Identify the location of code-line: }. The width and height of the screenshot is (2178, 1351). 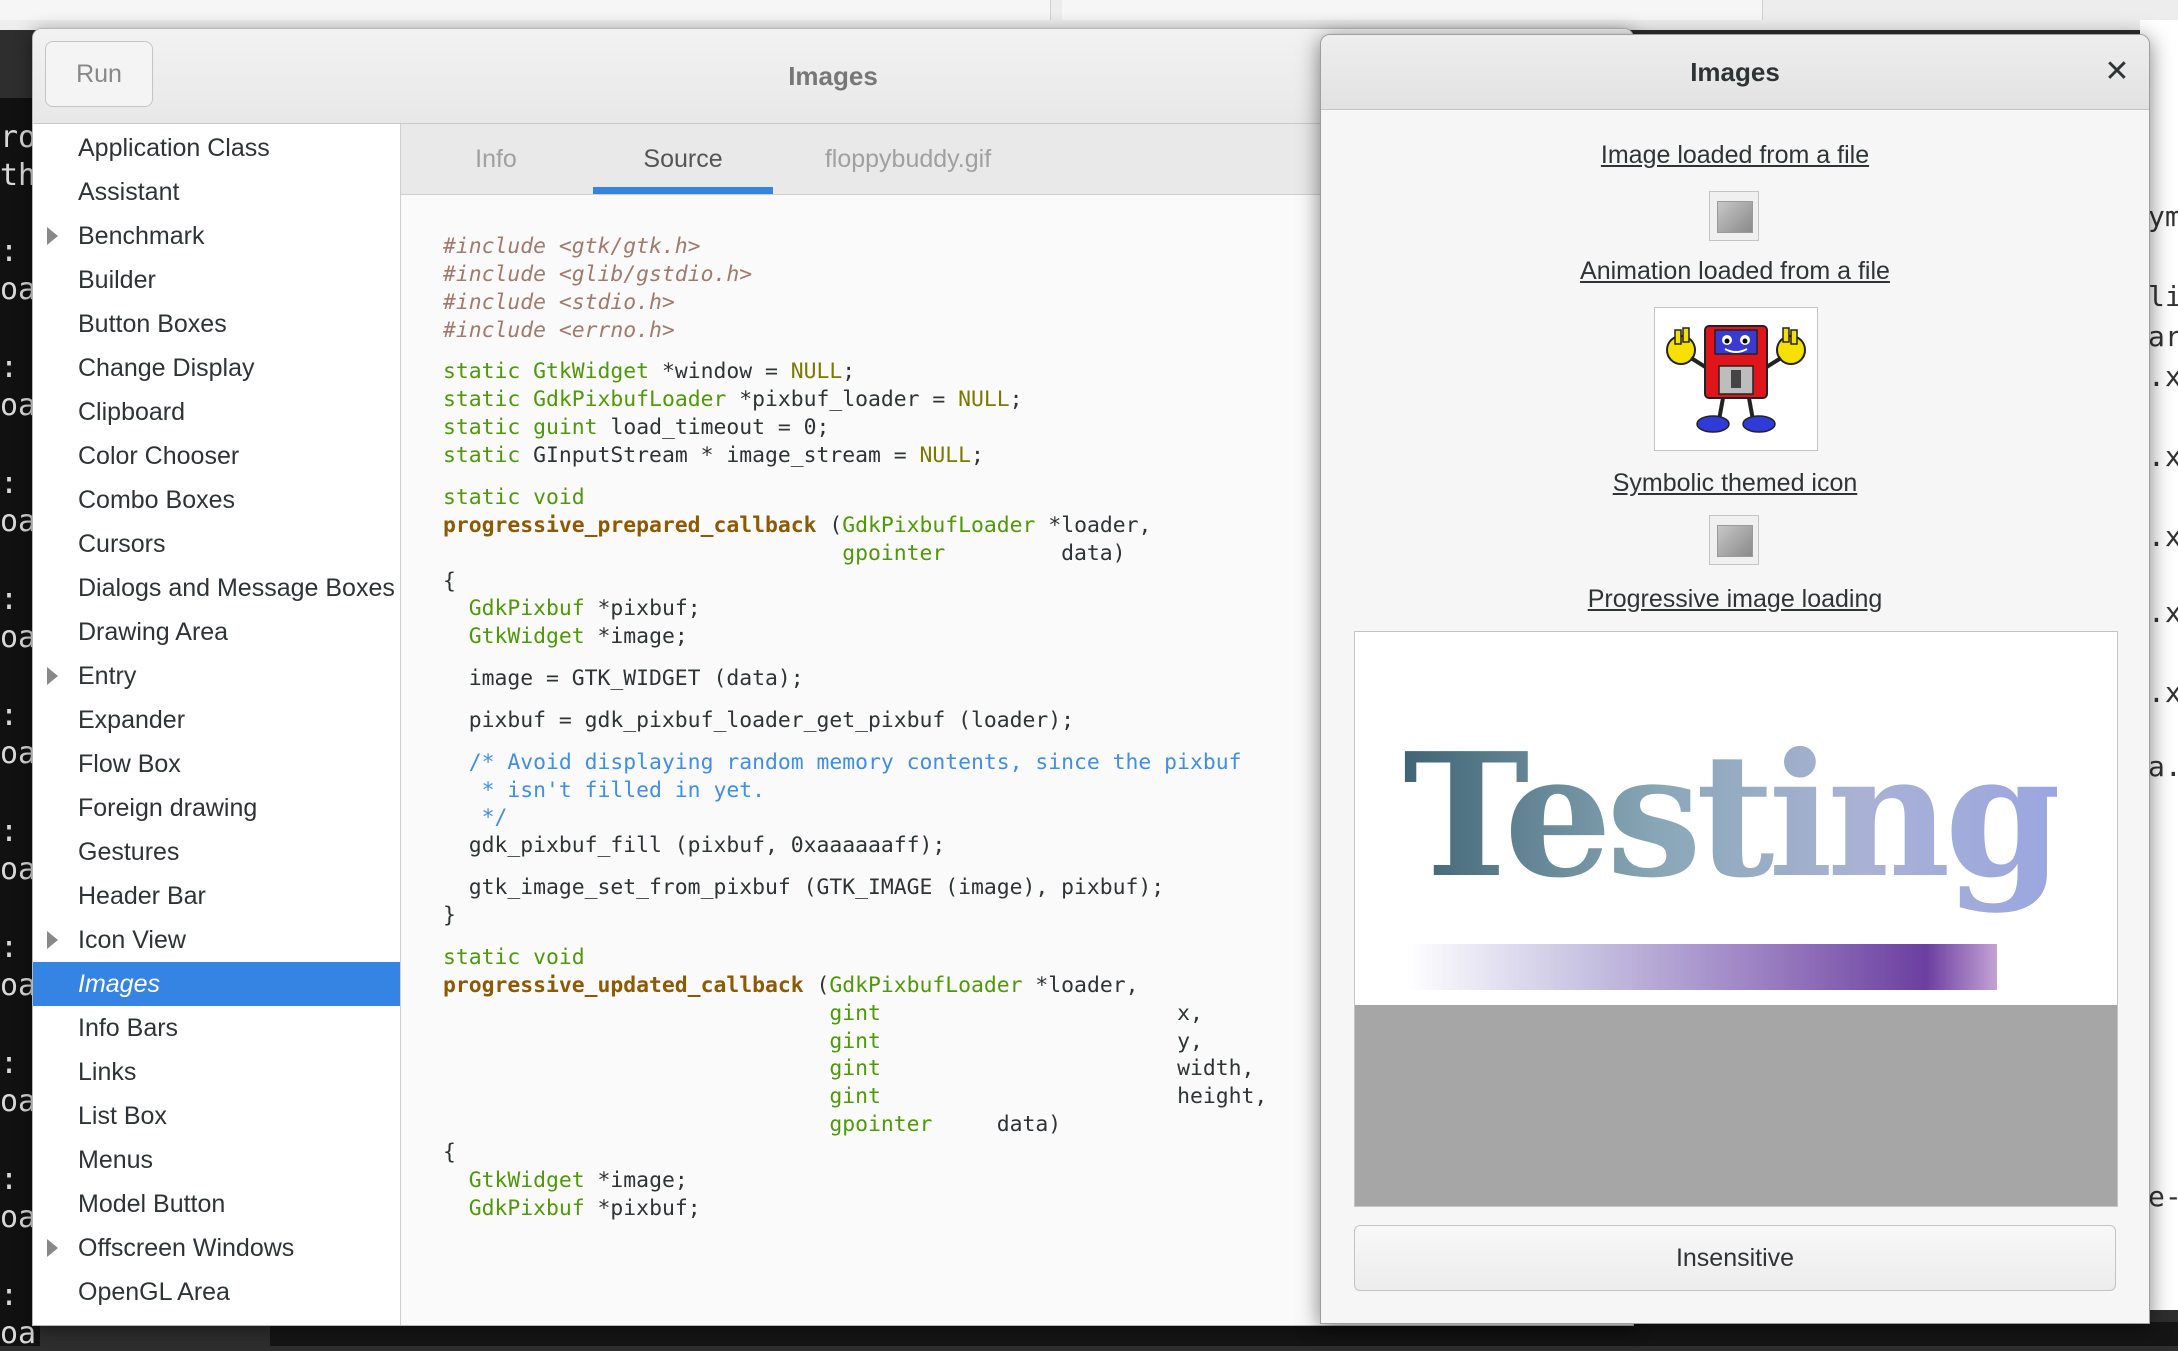
(855, 916).